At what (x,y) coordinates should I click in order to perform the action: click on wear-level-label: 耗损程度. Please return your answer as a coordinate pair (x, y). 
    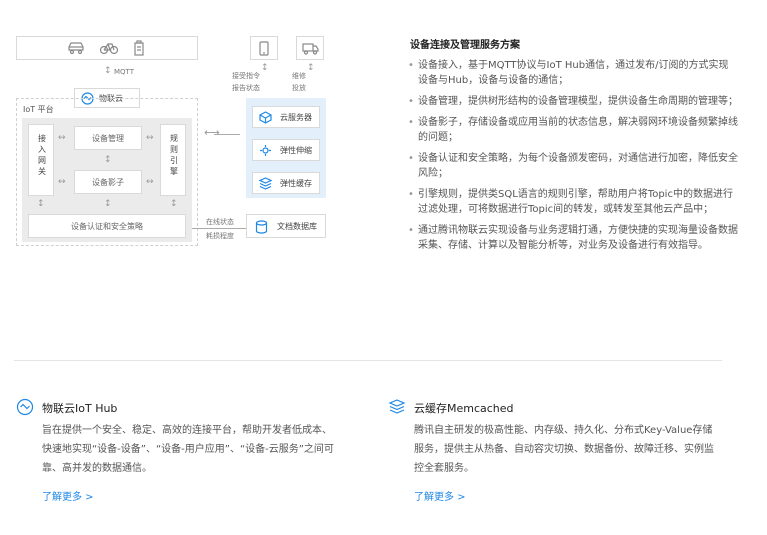
    Looking at the image, I should click on (220, 236).